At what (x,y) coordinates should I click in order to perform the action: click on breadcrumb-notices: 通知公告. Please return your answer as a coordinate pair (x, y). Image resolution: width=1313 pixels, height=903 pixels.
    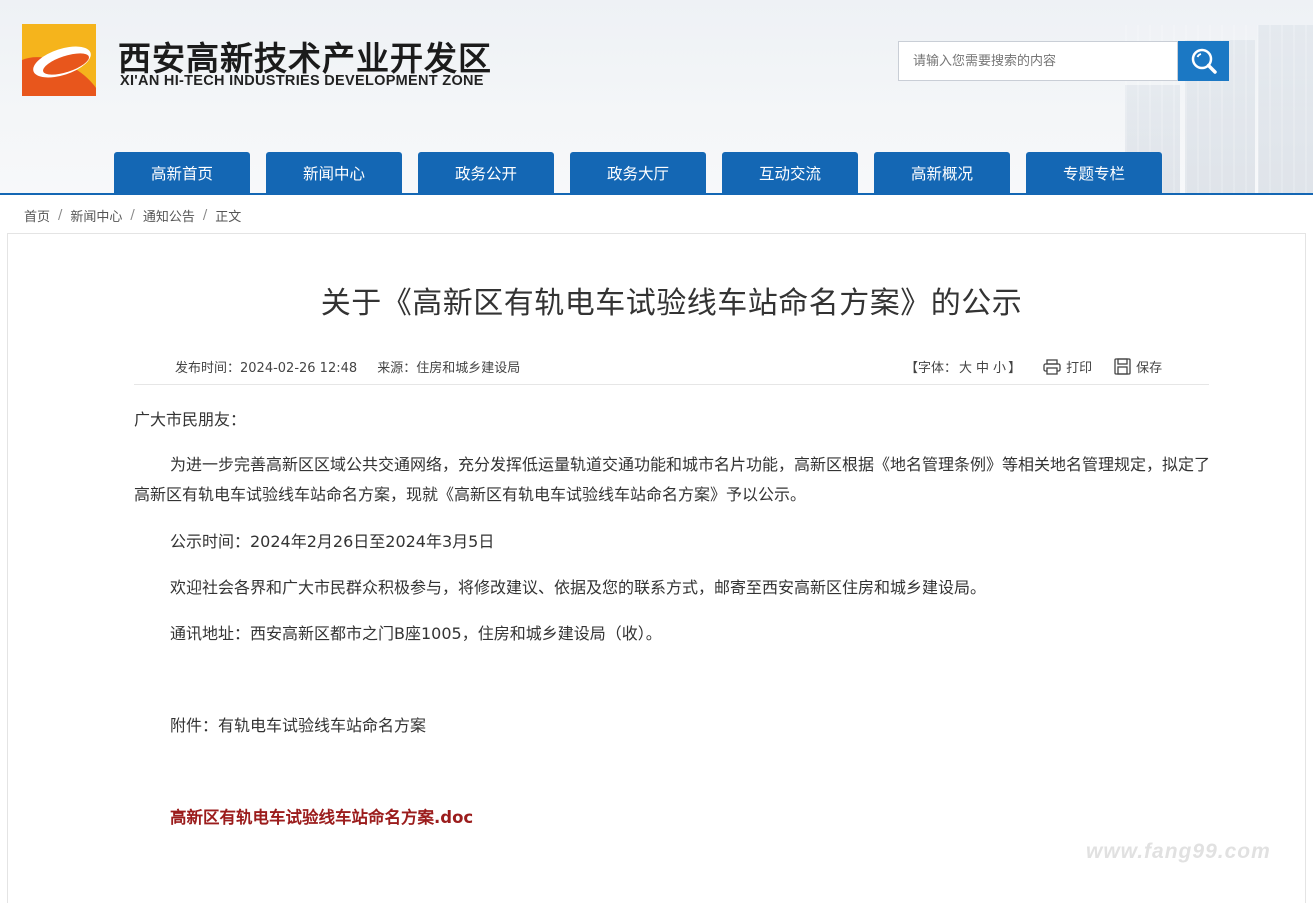
    Looking at the image, I should click on (169, 215).